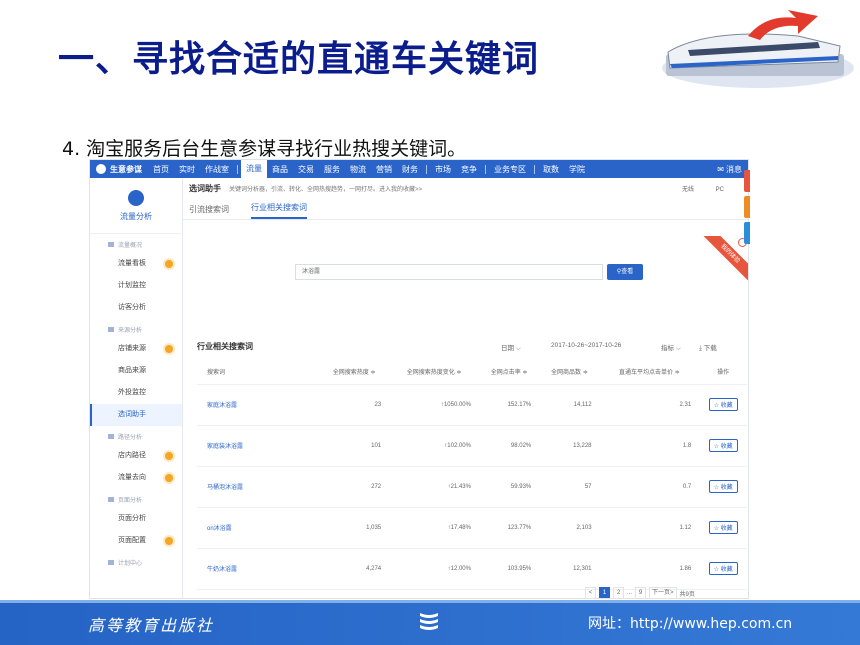 This screenshot has width=860, height=645. Describe the element at coordinates (136, 371) in the screenshot. I see `sidebar-item-goods-source: 商品来源` at that location.